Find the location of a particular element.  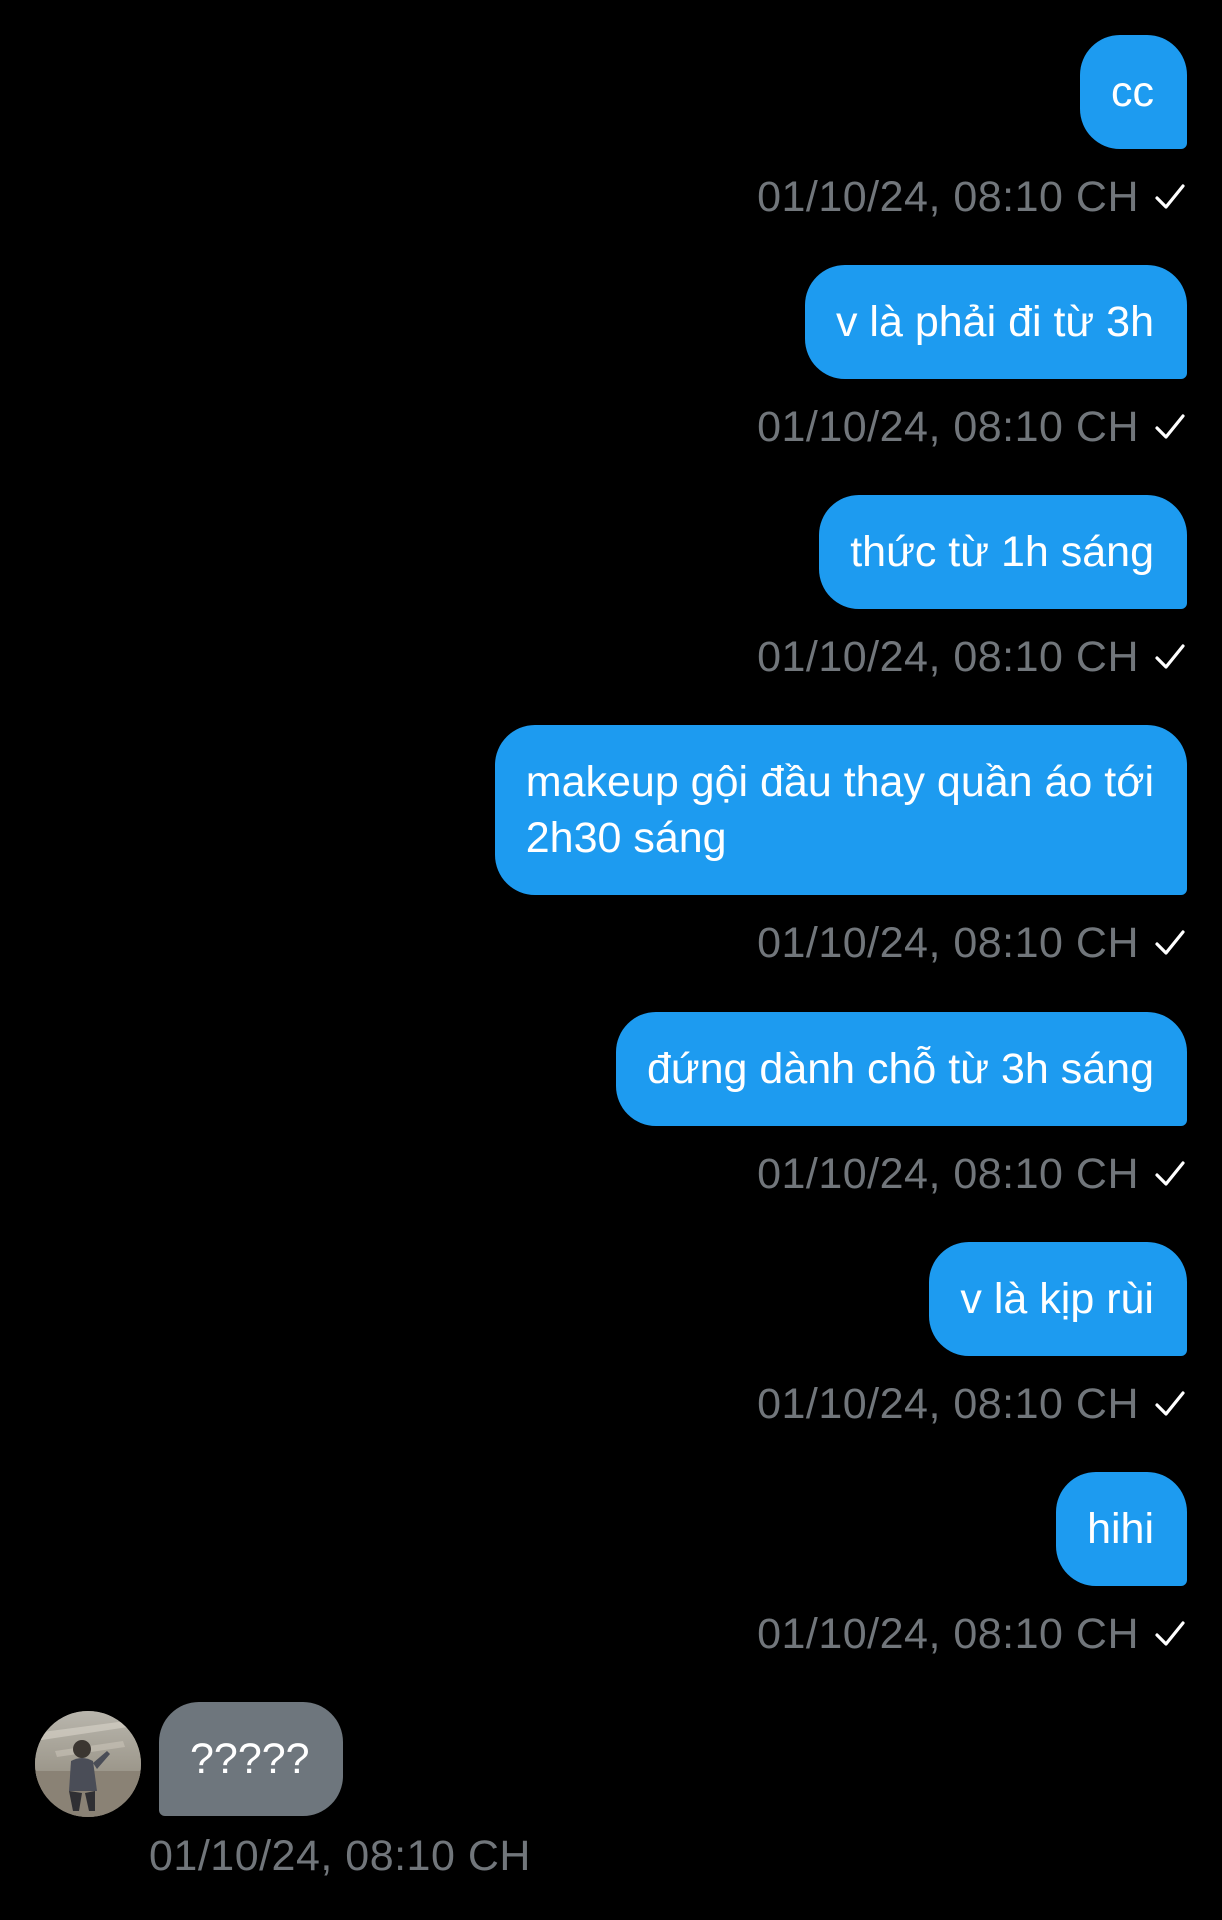

user-avatar is located at coordinates (88, 1764).